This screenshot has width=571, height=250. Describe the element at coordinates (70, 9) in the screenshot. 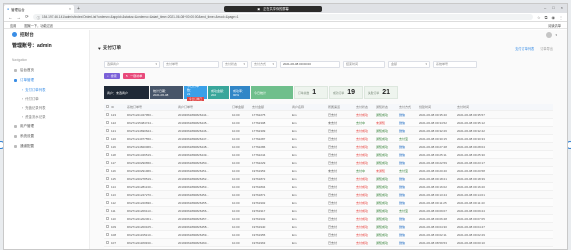

I see `close-tab-icon: ×` at that location.